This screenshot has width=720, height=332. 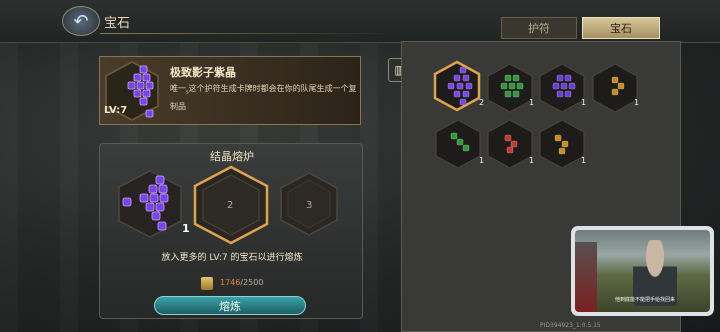 What do you see at coordinates (644, 300) in the screenshot?
I see `video-subtitle: 他到底能不能把手给找回来` at bounding box center [644, 300].